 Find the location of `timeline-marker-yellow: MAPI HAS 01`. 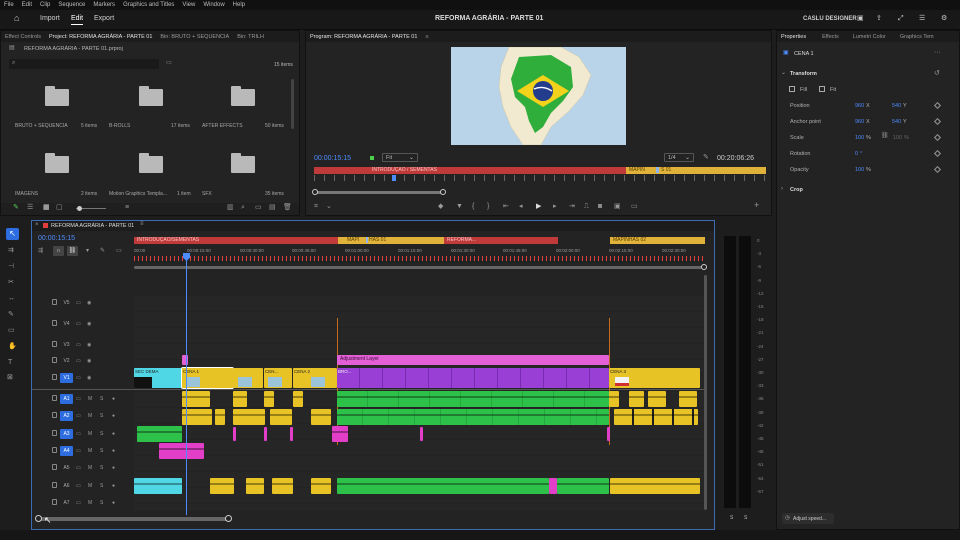

timeline-marker-yellow: MAPI HAS 01 is located at coordinates (391, 240).